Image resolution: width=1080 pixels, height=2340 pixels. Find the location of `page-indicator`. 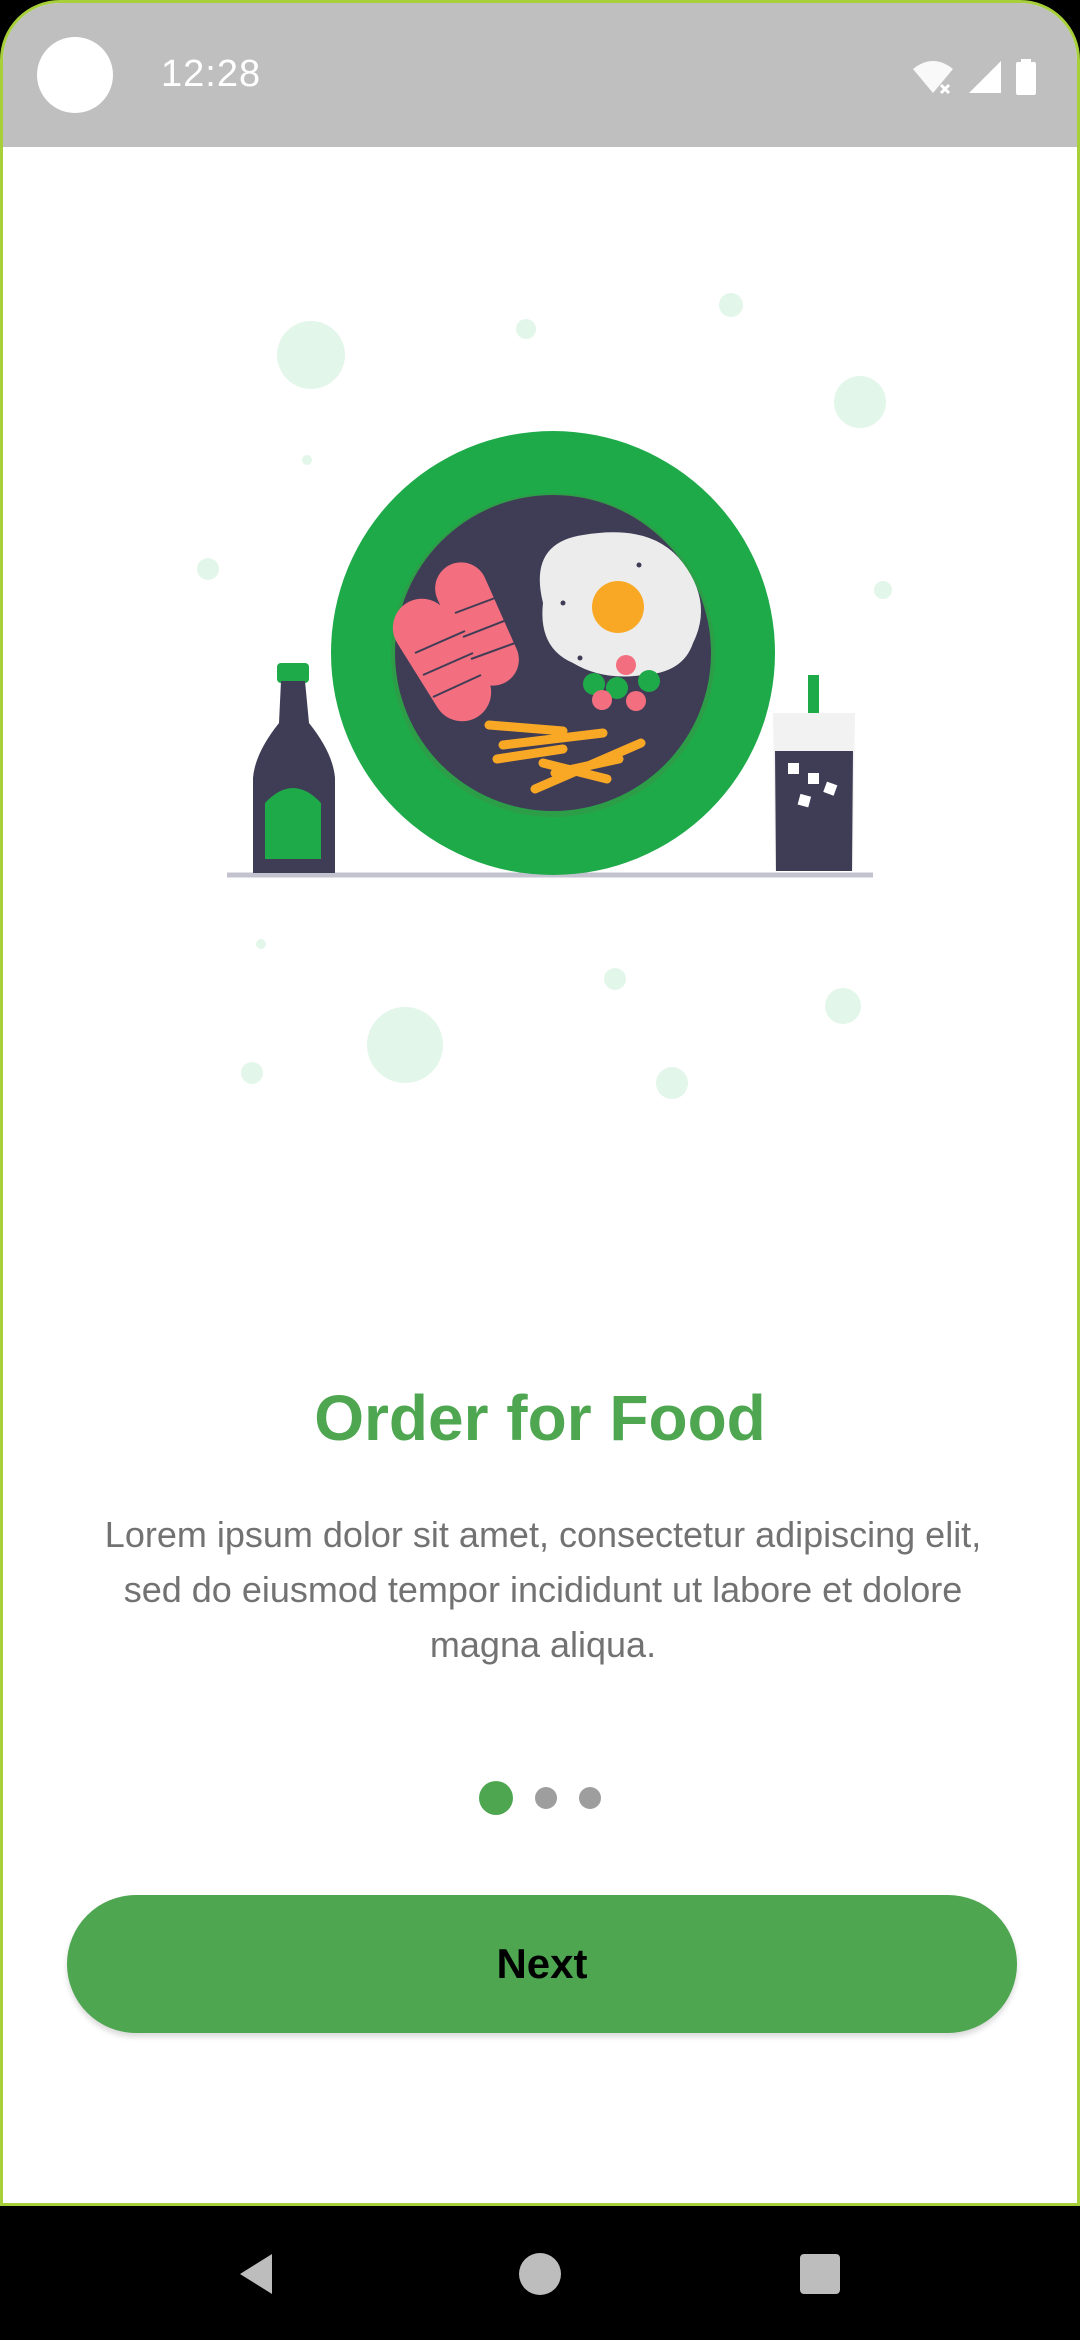

page-indicator is located at coordinates (540, 1798).